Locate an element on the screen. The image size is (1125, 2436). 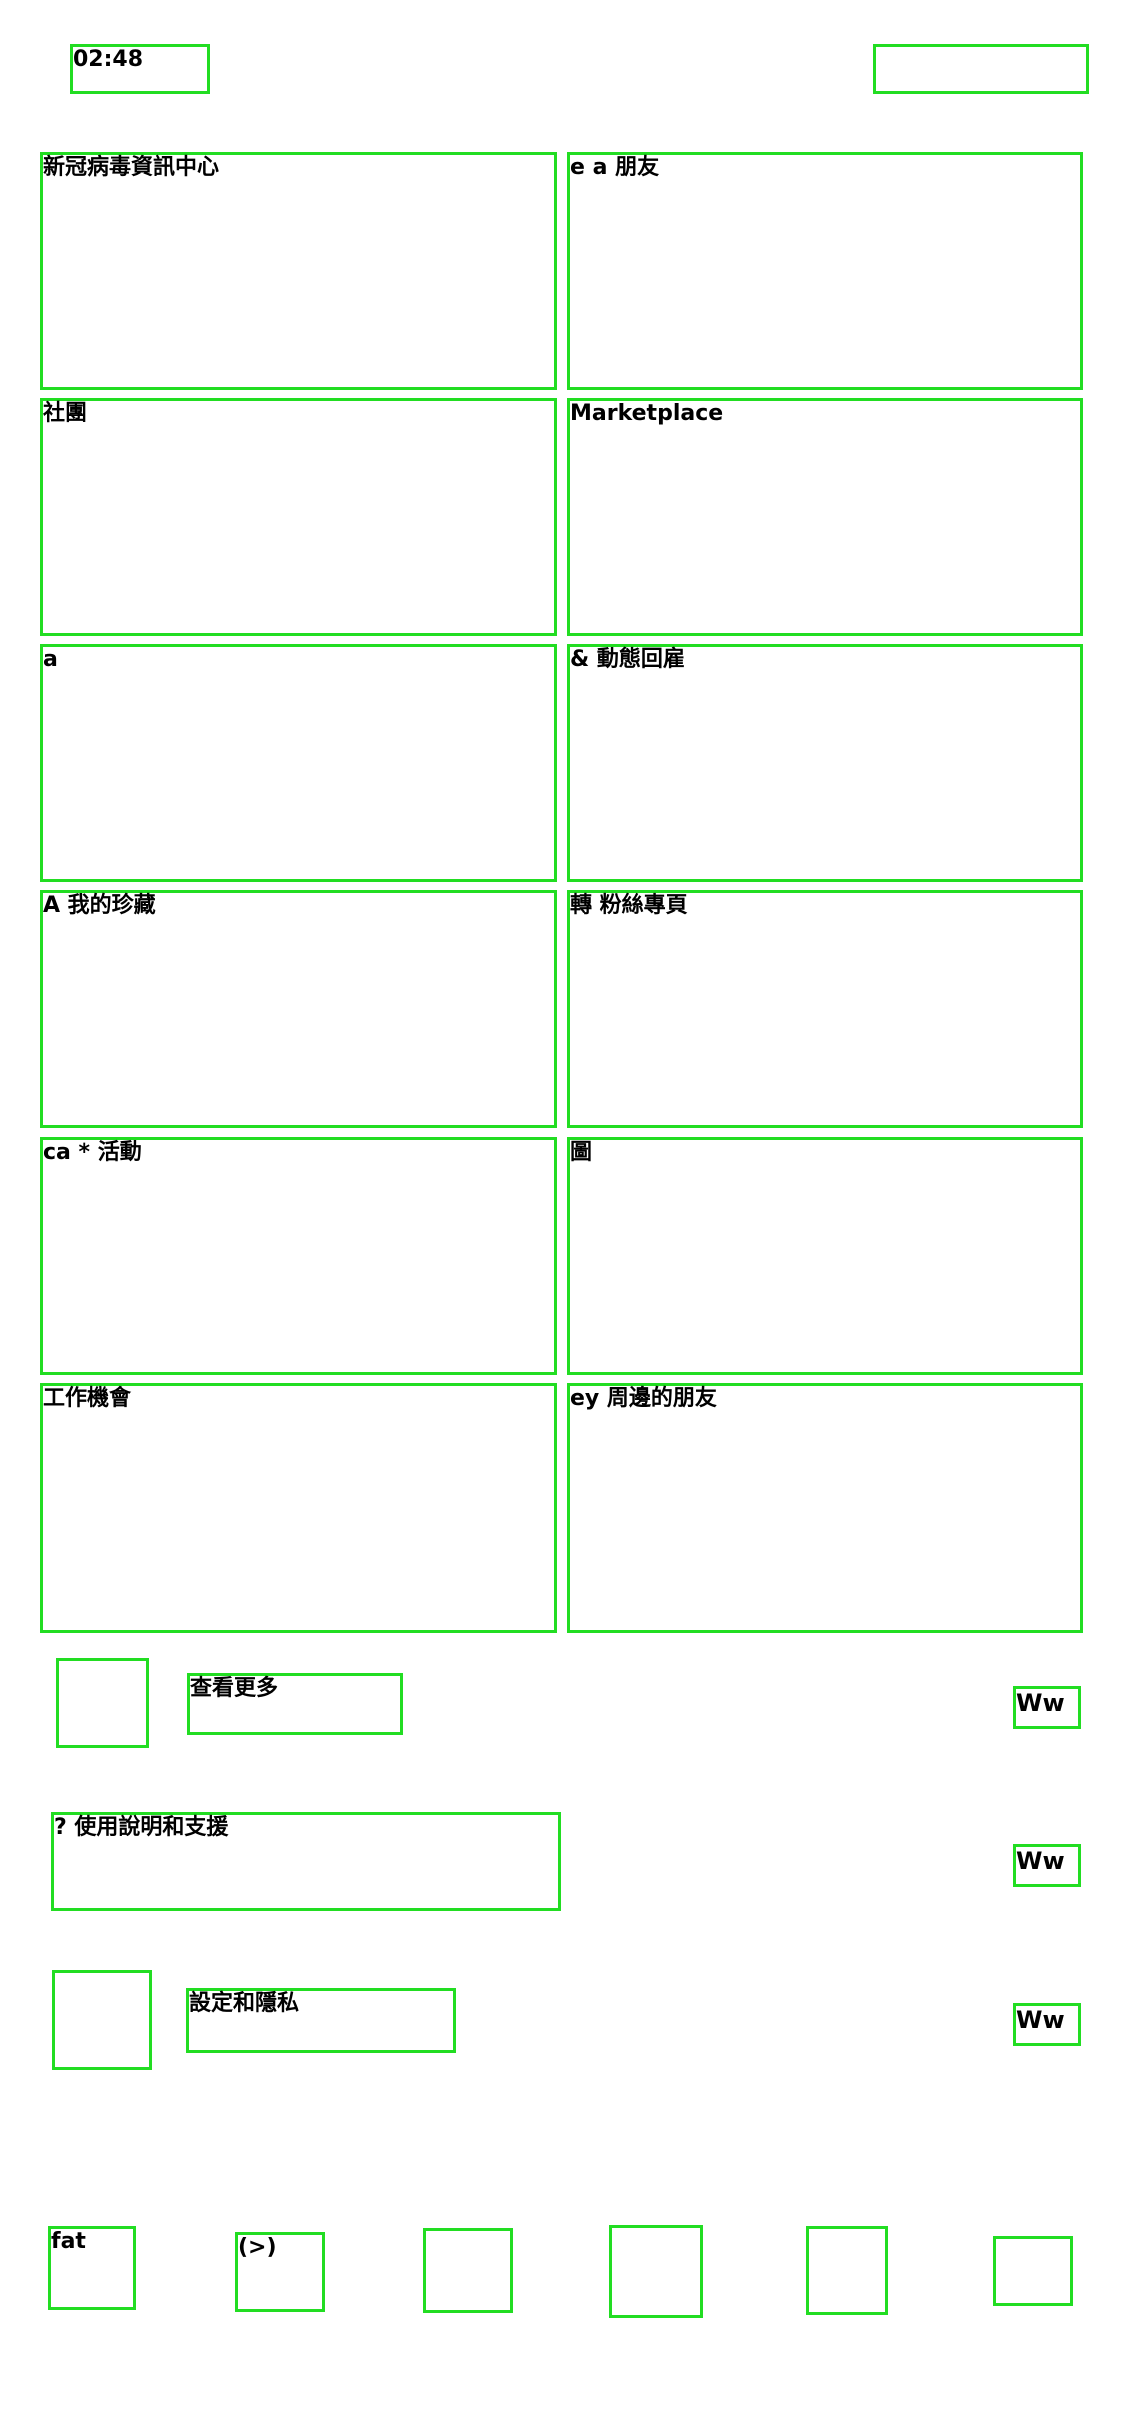
help-support-label: ? 使用說明和支援 is located at coordinates (141, 1827).